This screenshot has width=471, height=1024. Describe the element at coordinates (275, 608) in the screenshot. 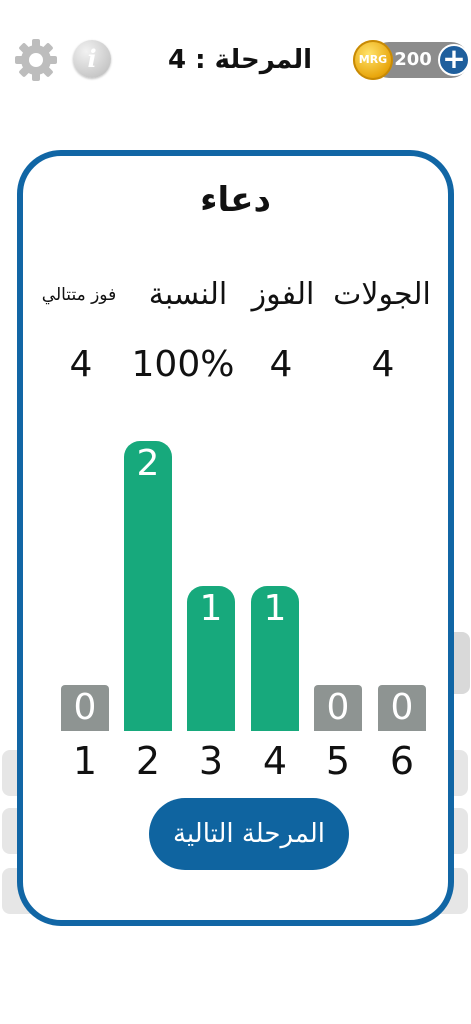

I see `bar-value-4: 1` at that location.